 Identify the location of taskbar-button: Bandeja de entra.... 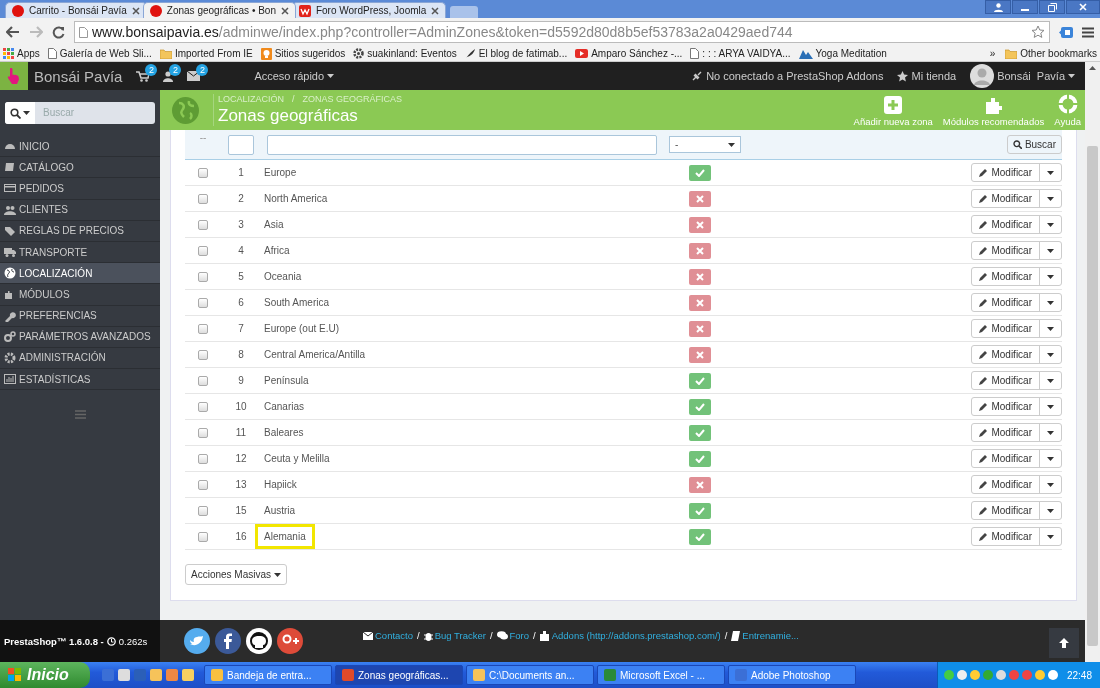
(268, 675).